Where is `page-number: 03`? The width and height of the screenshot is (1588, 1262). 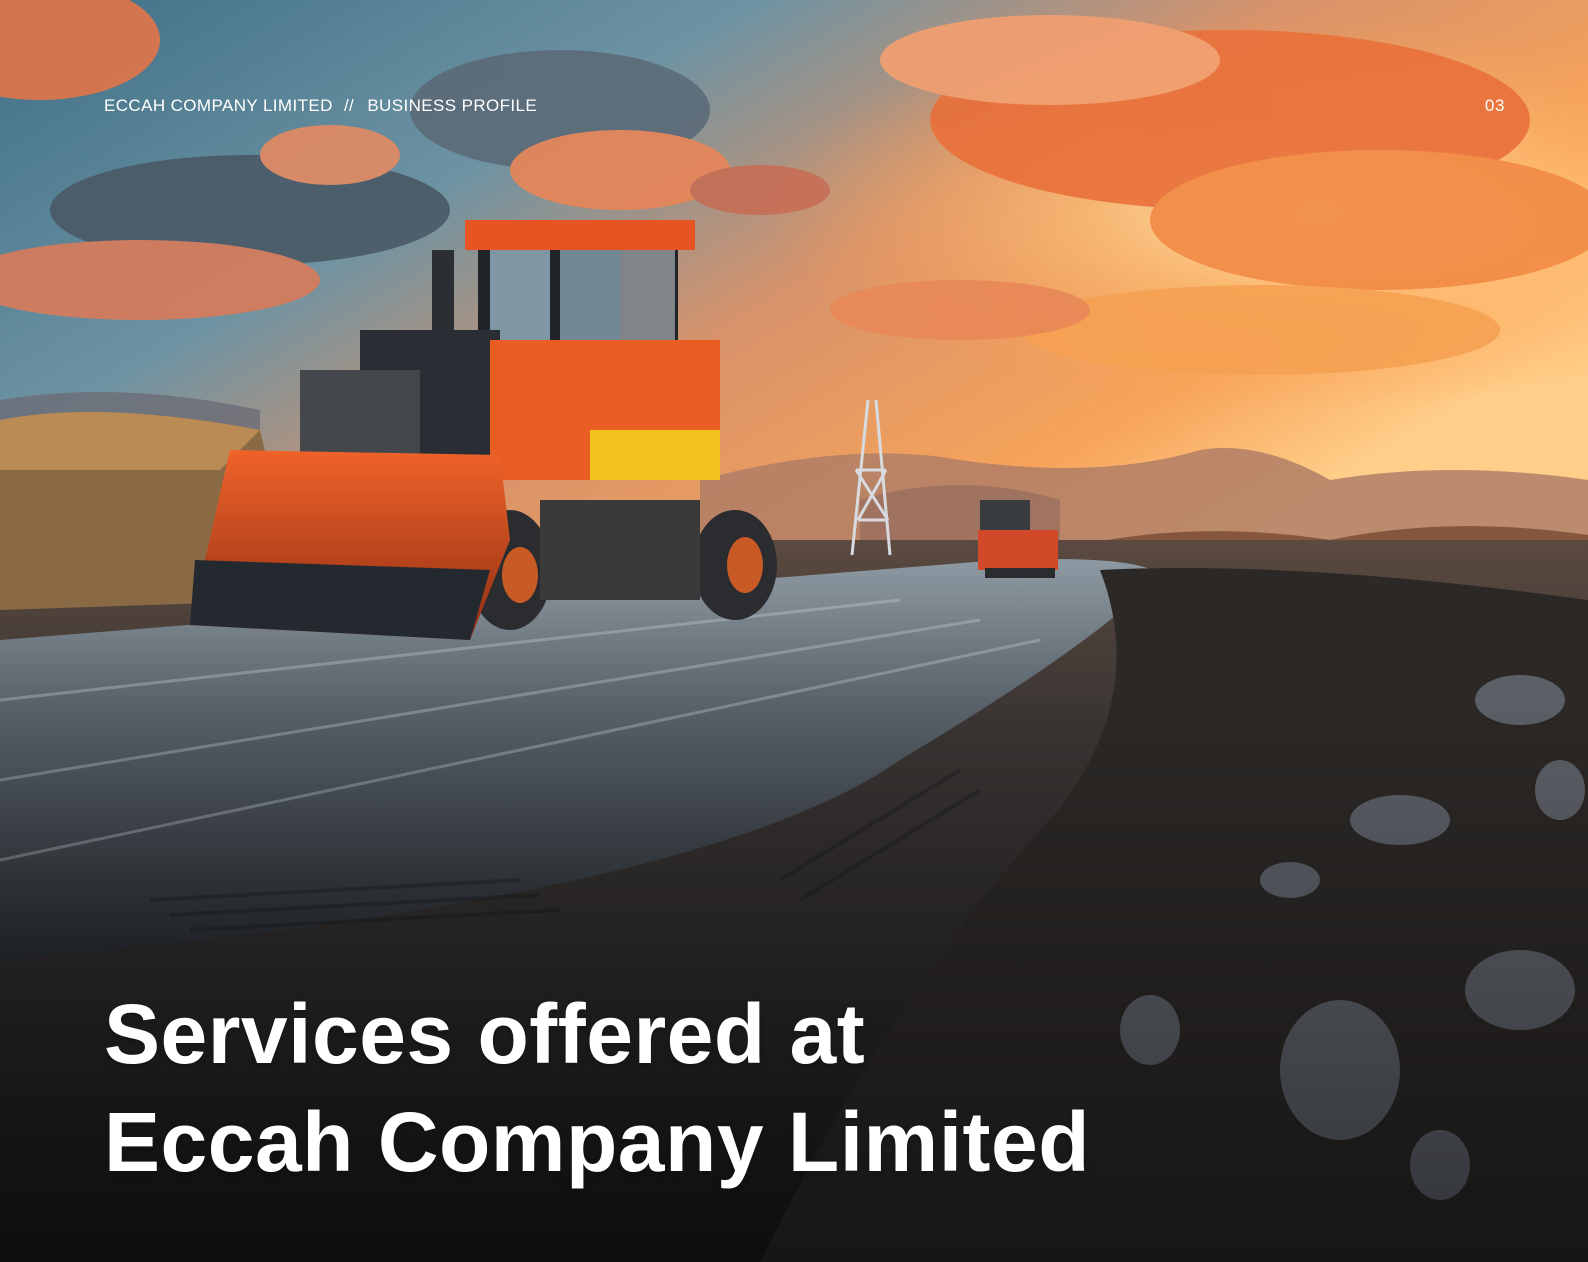
page-number: 03 is located at coordinates (1494, 105).